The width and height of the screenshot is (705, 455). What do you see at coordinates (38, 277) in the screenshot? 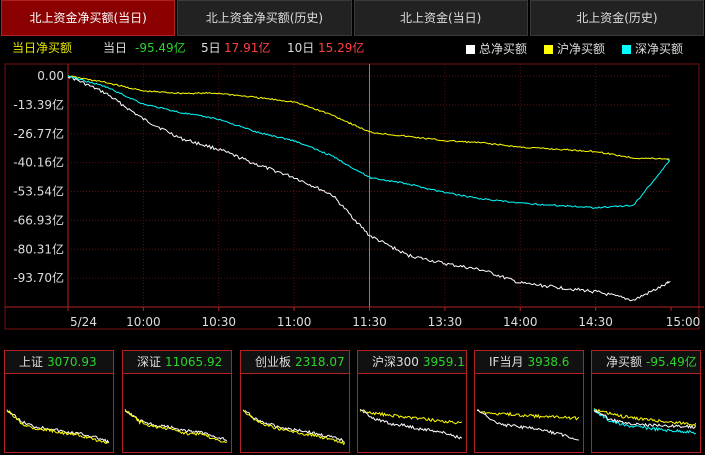
I see `y-tick-label: -93.70亿` at bounding box center [38, 277].